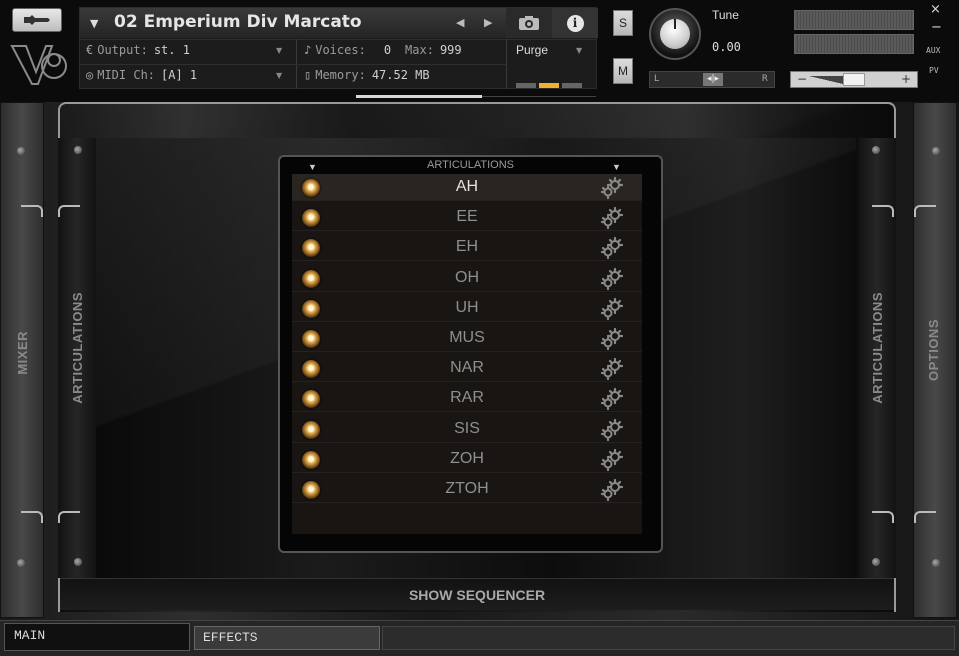 The image size is (959, 656). I want to click on rack-scroll-thumb, so click(419, 96).